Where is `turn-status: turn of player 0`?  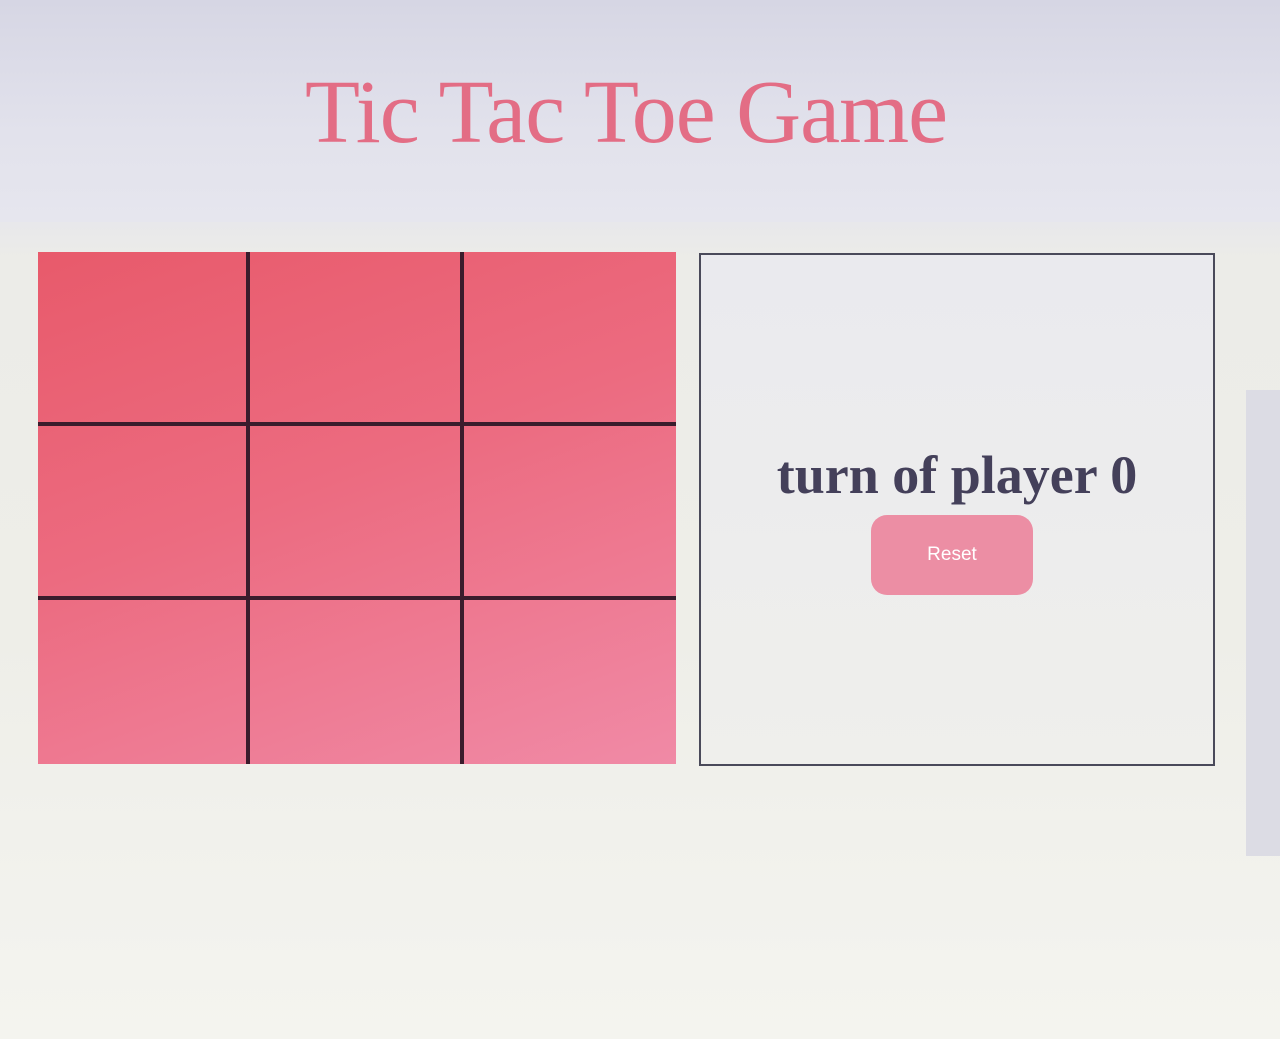
turn-status: turn of player 0 is located at coordinates (957, 475).